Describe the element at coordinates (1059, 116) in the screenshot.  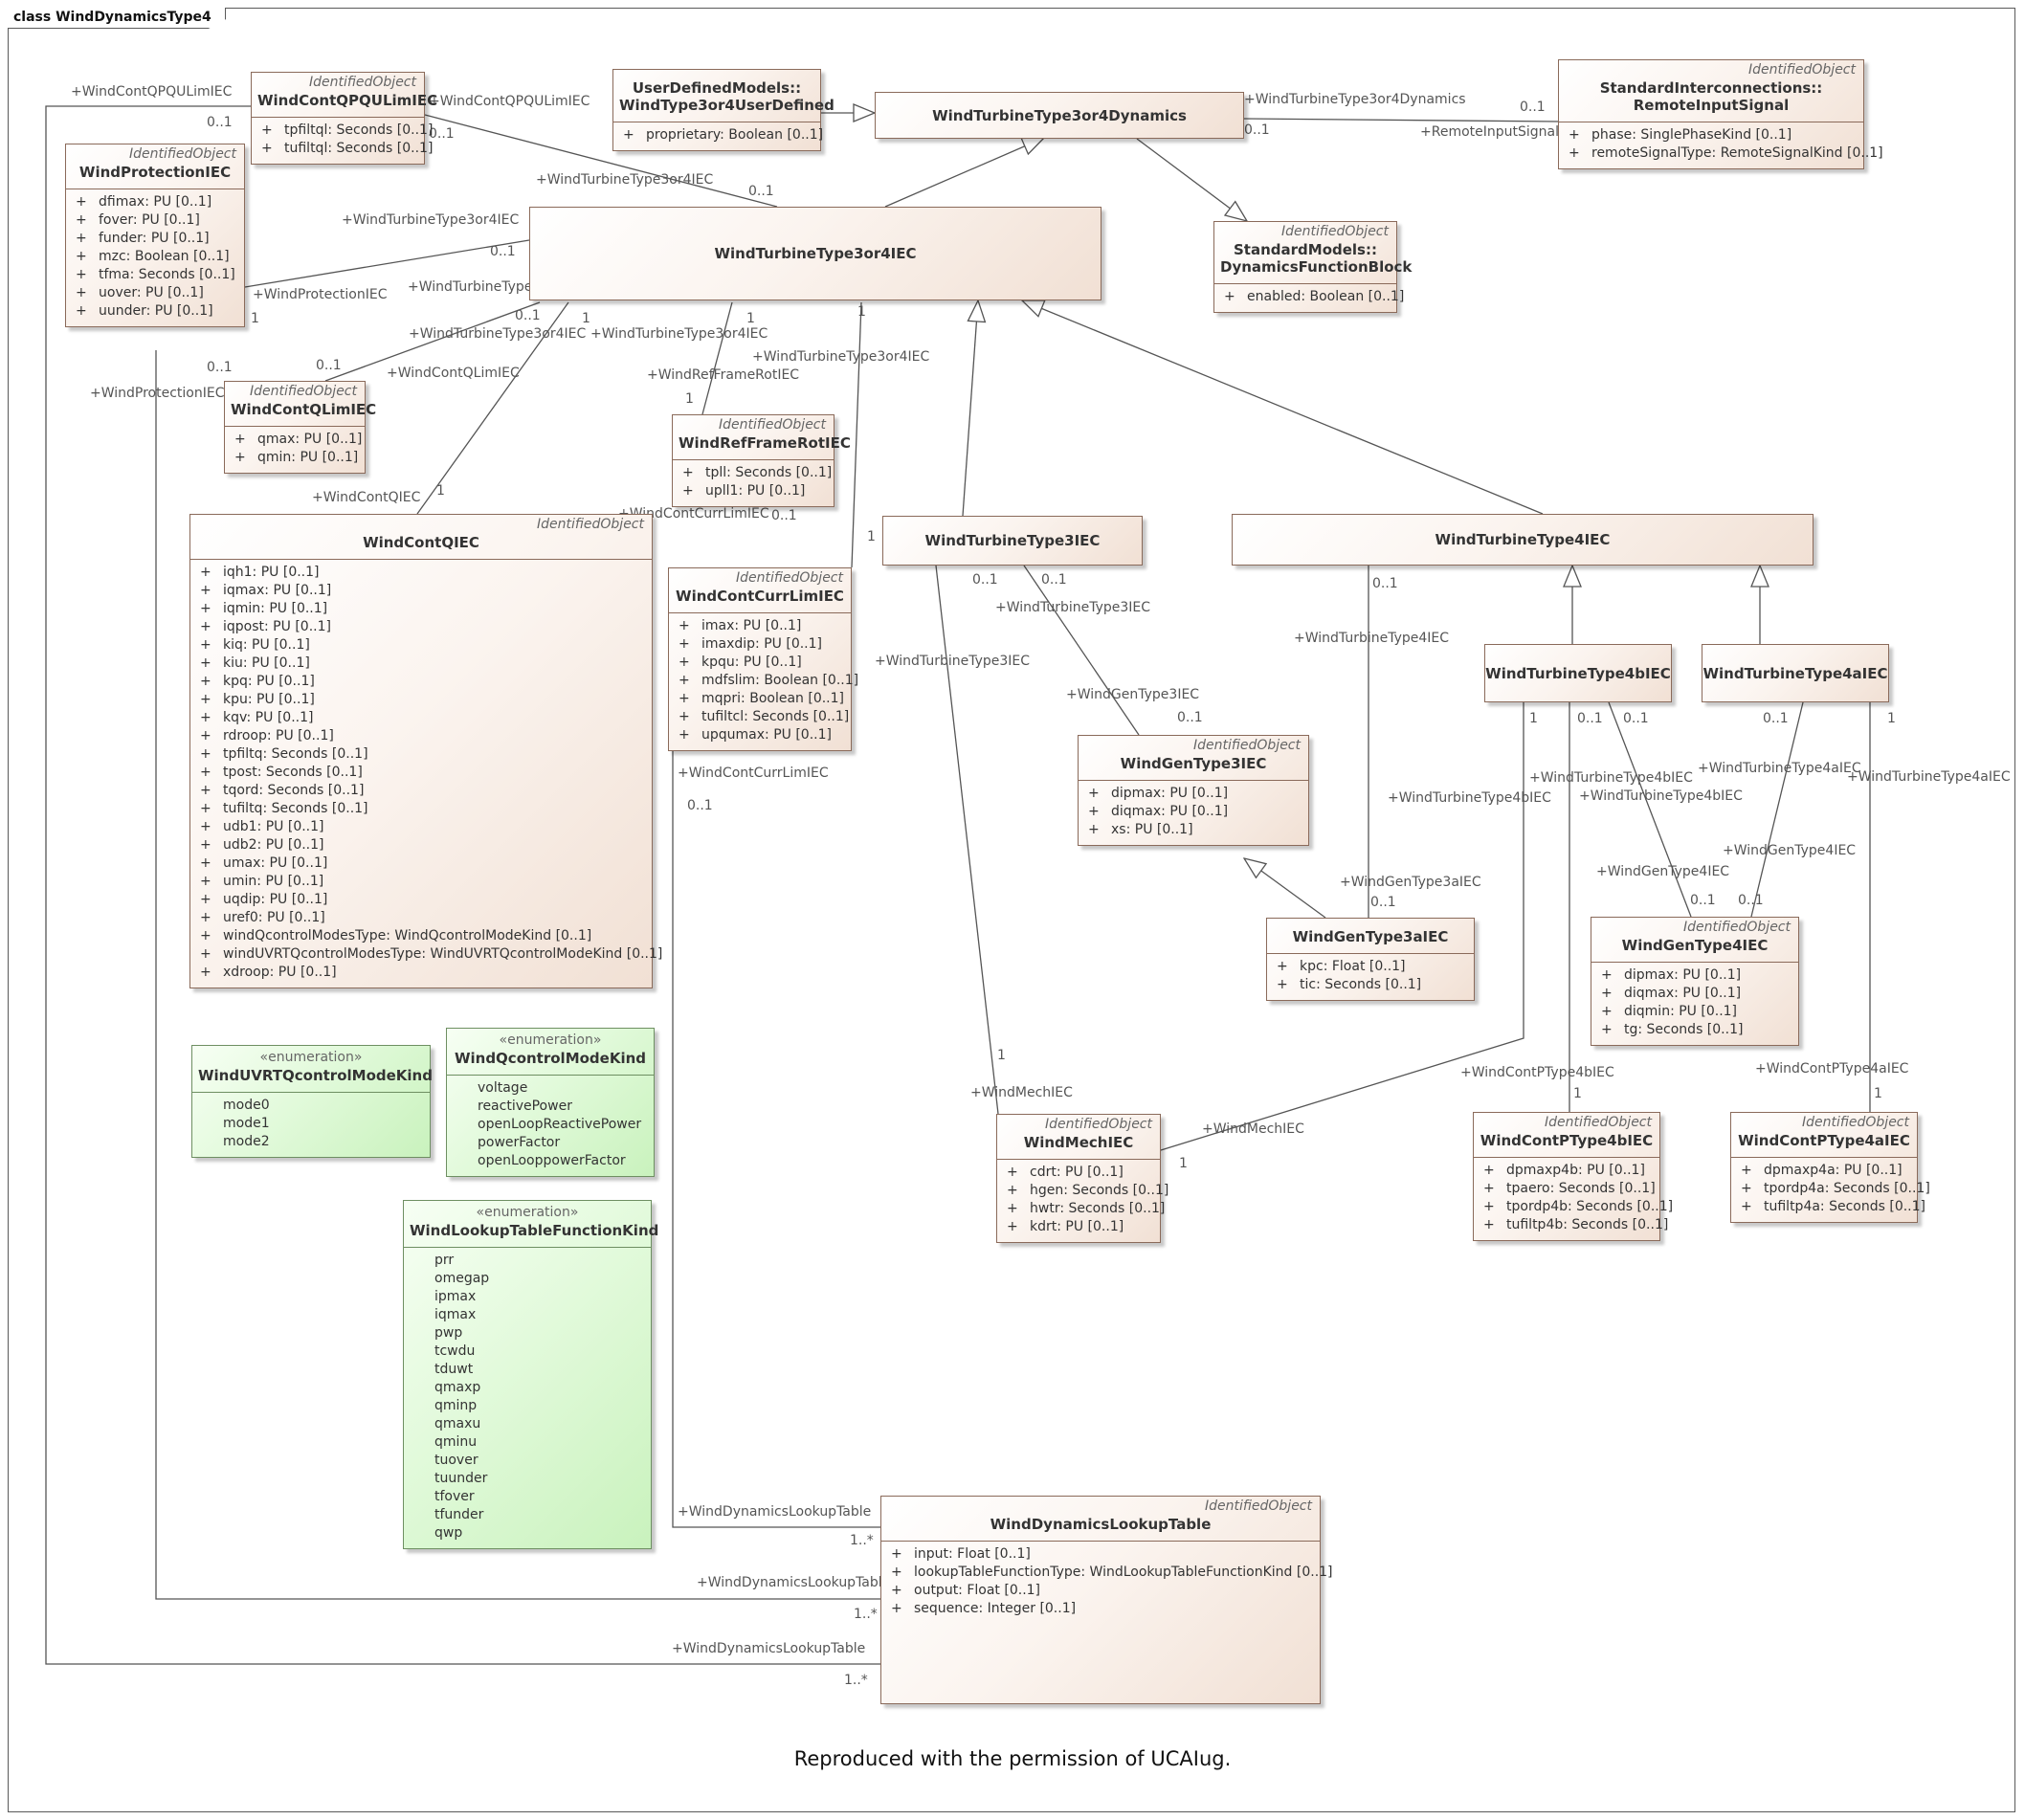
I see `class-box: WindTurbineType3or4Dynamics` at that location.